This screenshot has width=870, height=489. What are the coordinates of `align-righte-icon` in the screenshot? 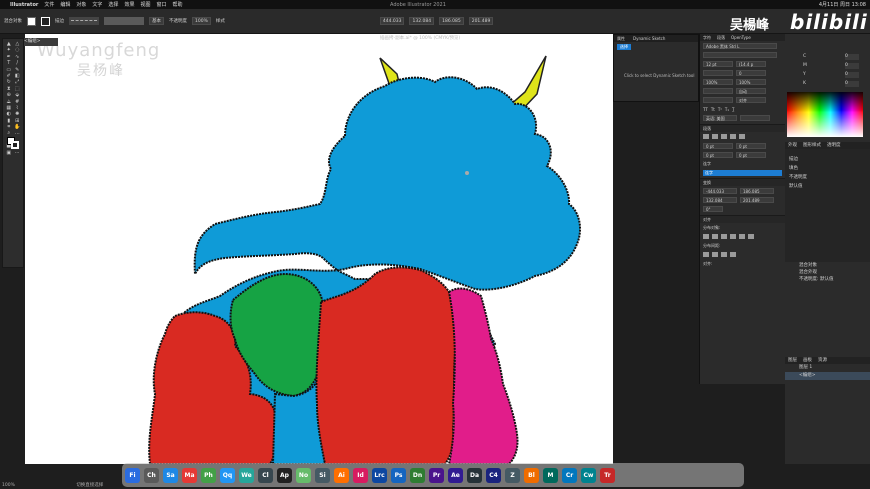 It's located at (751, 236).